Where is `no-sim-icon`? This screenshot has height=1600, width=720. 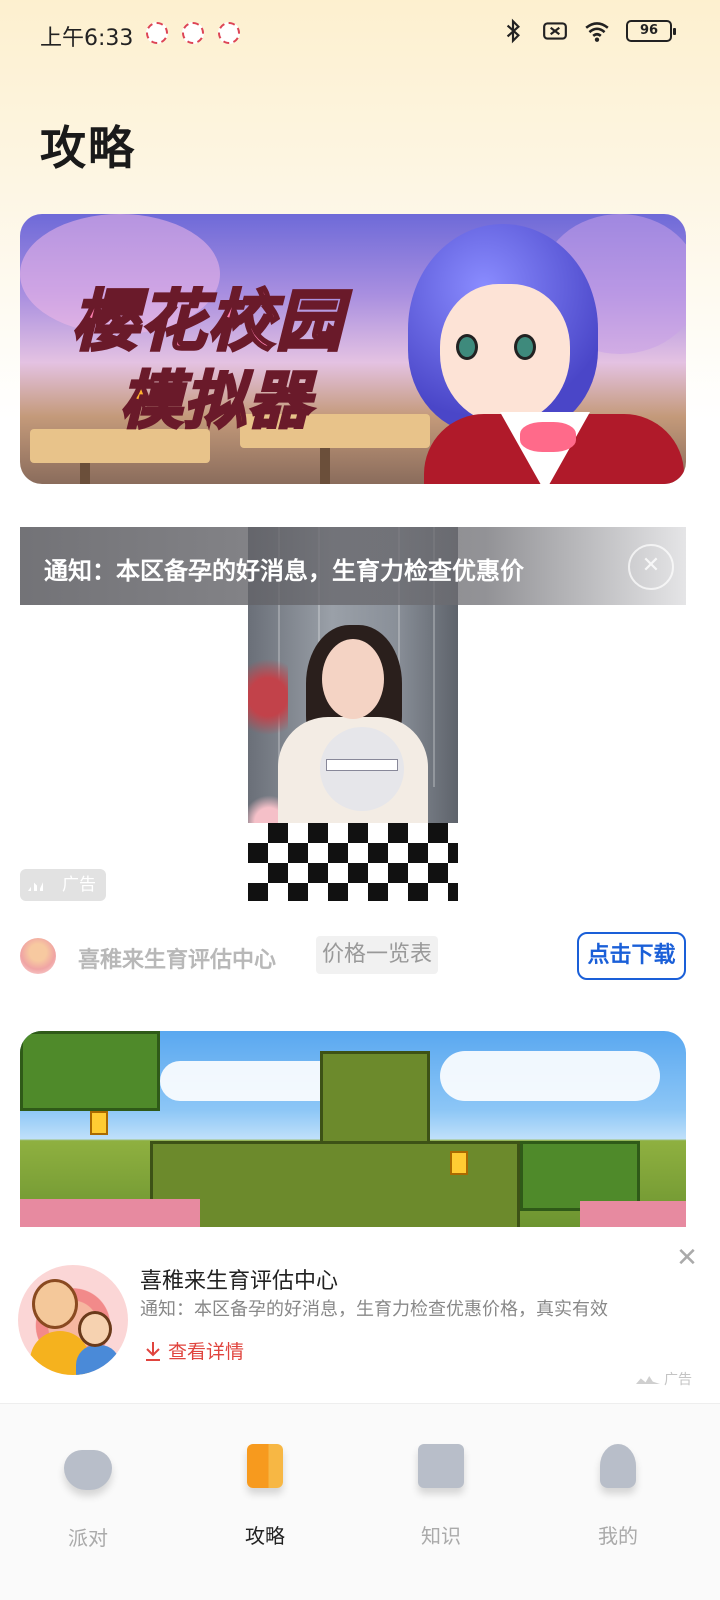 no-sim-icon is located at coordinates (555, 31).